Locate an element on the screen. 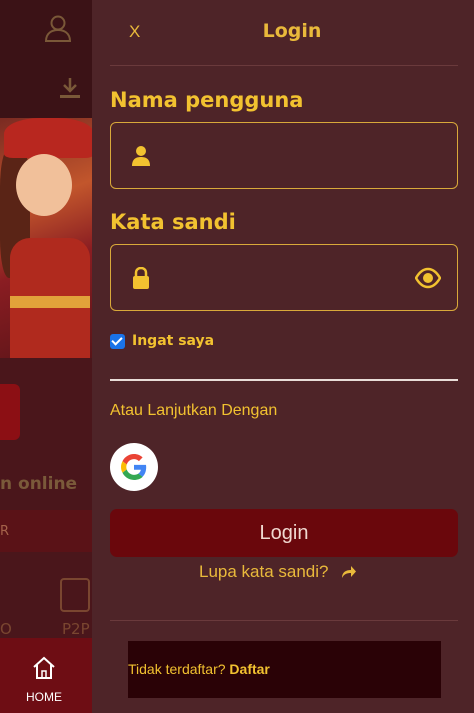 The width and height of the screenshot is (474, 713). eye-icon is located at coordinates (428, 278).